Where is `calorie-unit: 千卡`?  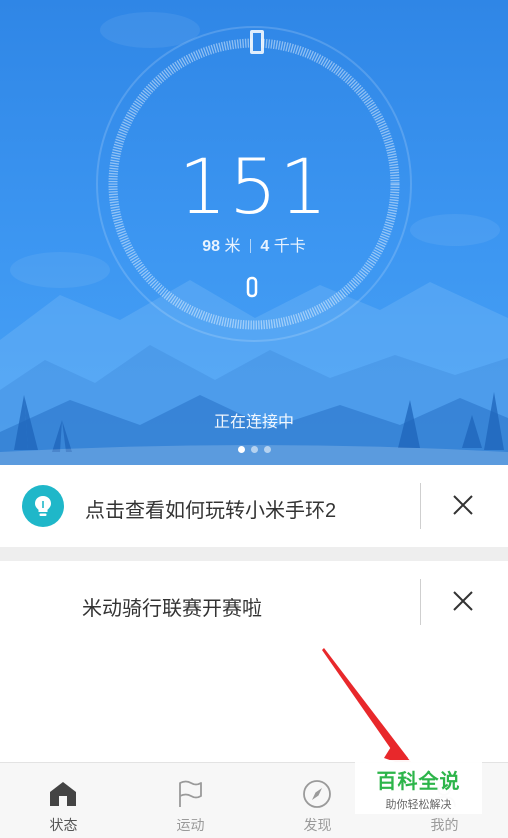
calorie-unit: 千卡 is located at coordinates (289, 246).